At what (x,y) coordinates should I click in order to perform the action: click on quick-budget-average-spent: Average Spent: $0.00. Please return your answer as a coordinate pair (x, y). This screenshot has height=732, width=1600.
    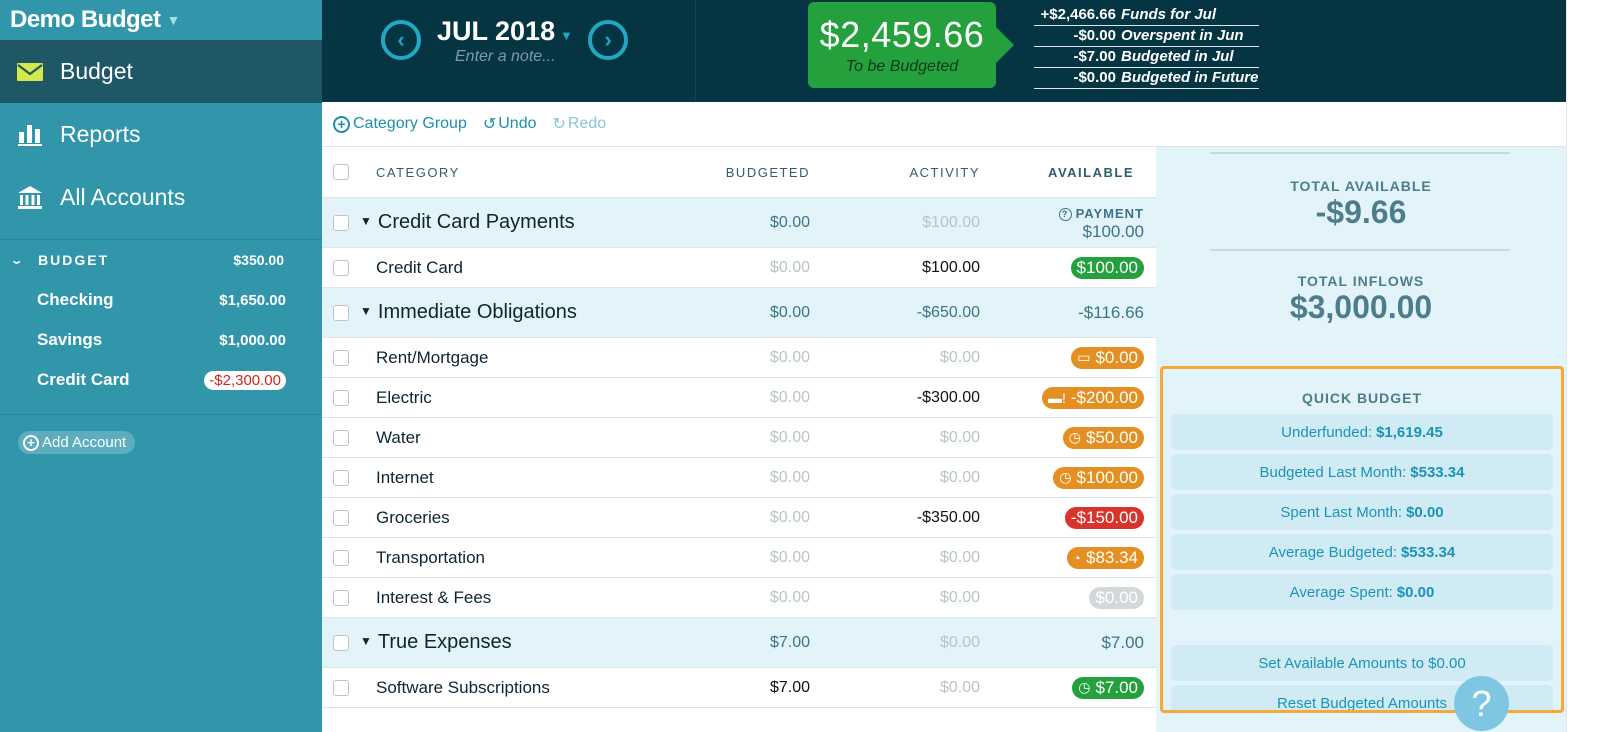
    Looking at the image, I should click on (1362, 592).